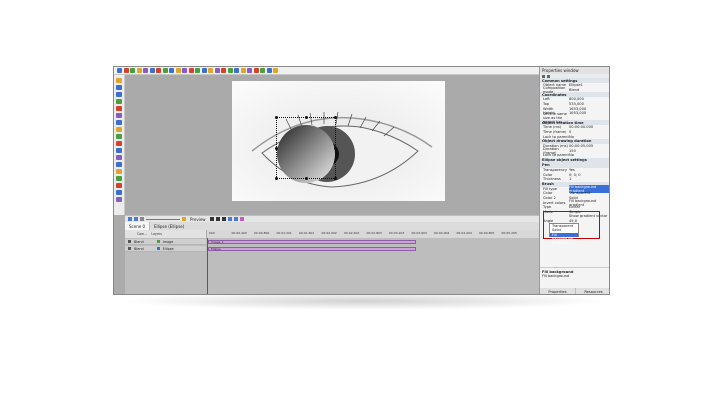  Describe the element at coordinates (136, 219) in the screenshot. I see `zoom-out-icon` at that location.